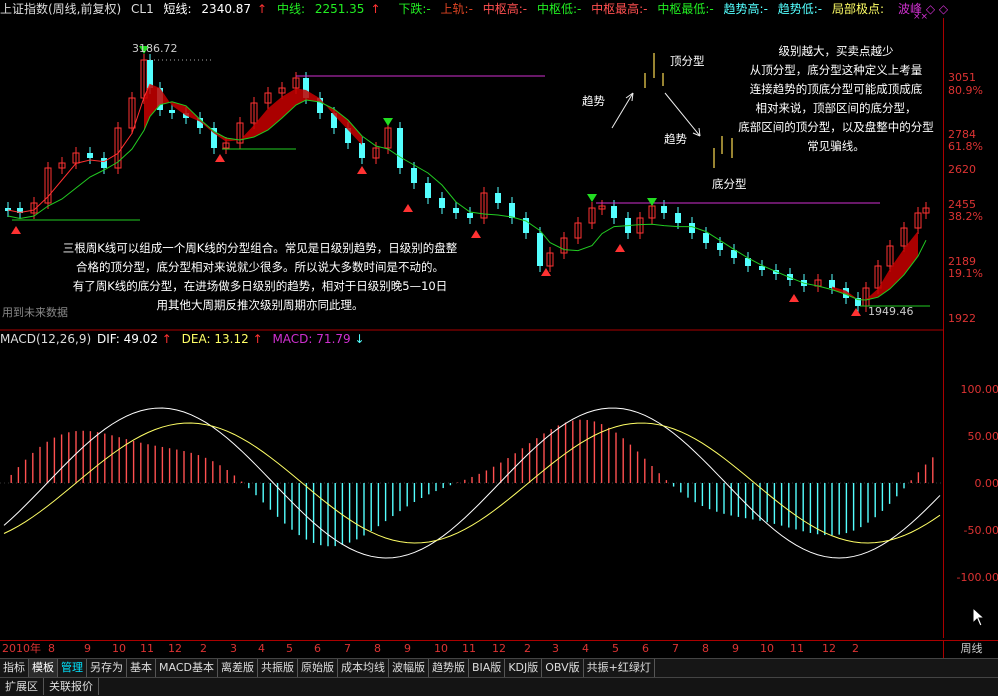 The image size is (998, 696). Describe the element at coordinates (836, 70) in the screenshot. I see `right-note-line-2: 从顶分型，底分型这种定义上考量` at that location.